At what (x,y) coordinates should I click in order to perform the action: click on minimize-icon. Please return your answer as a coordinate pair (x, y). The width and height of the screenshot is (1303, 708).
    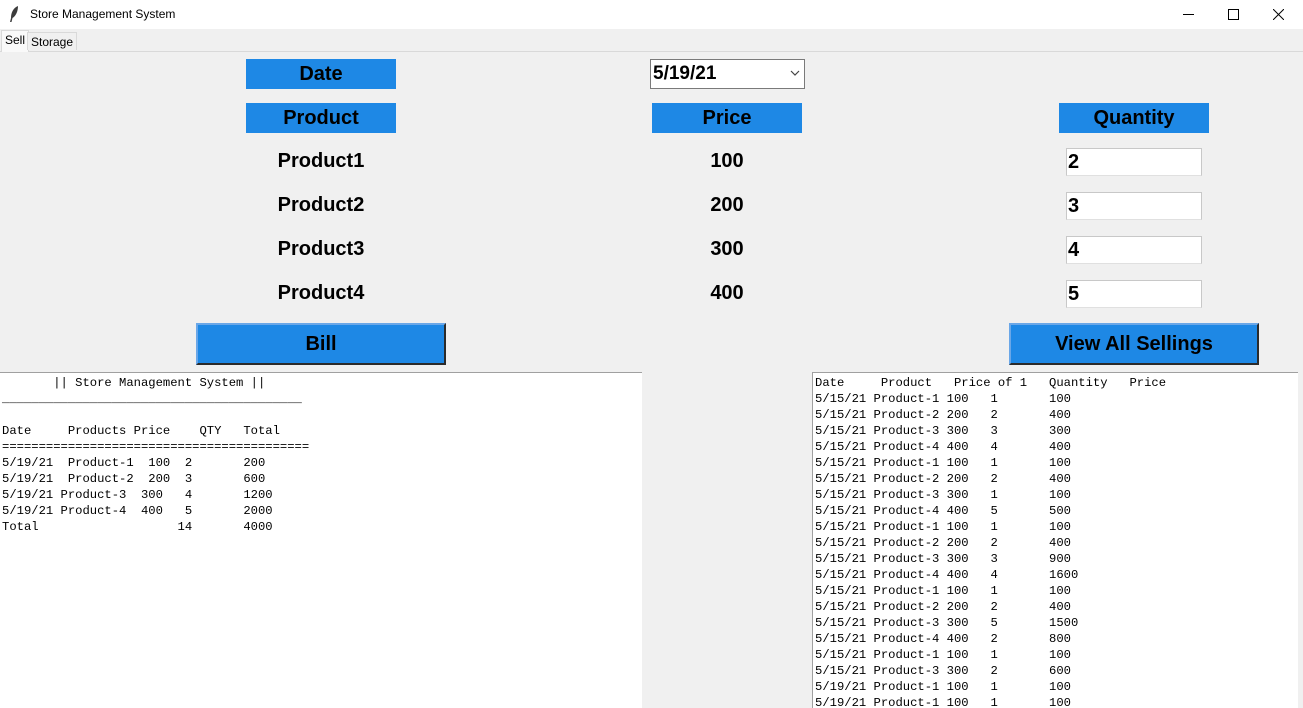
    Looking at the image, I should click on (1188, 14).